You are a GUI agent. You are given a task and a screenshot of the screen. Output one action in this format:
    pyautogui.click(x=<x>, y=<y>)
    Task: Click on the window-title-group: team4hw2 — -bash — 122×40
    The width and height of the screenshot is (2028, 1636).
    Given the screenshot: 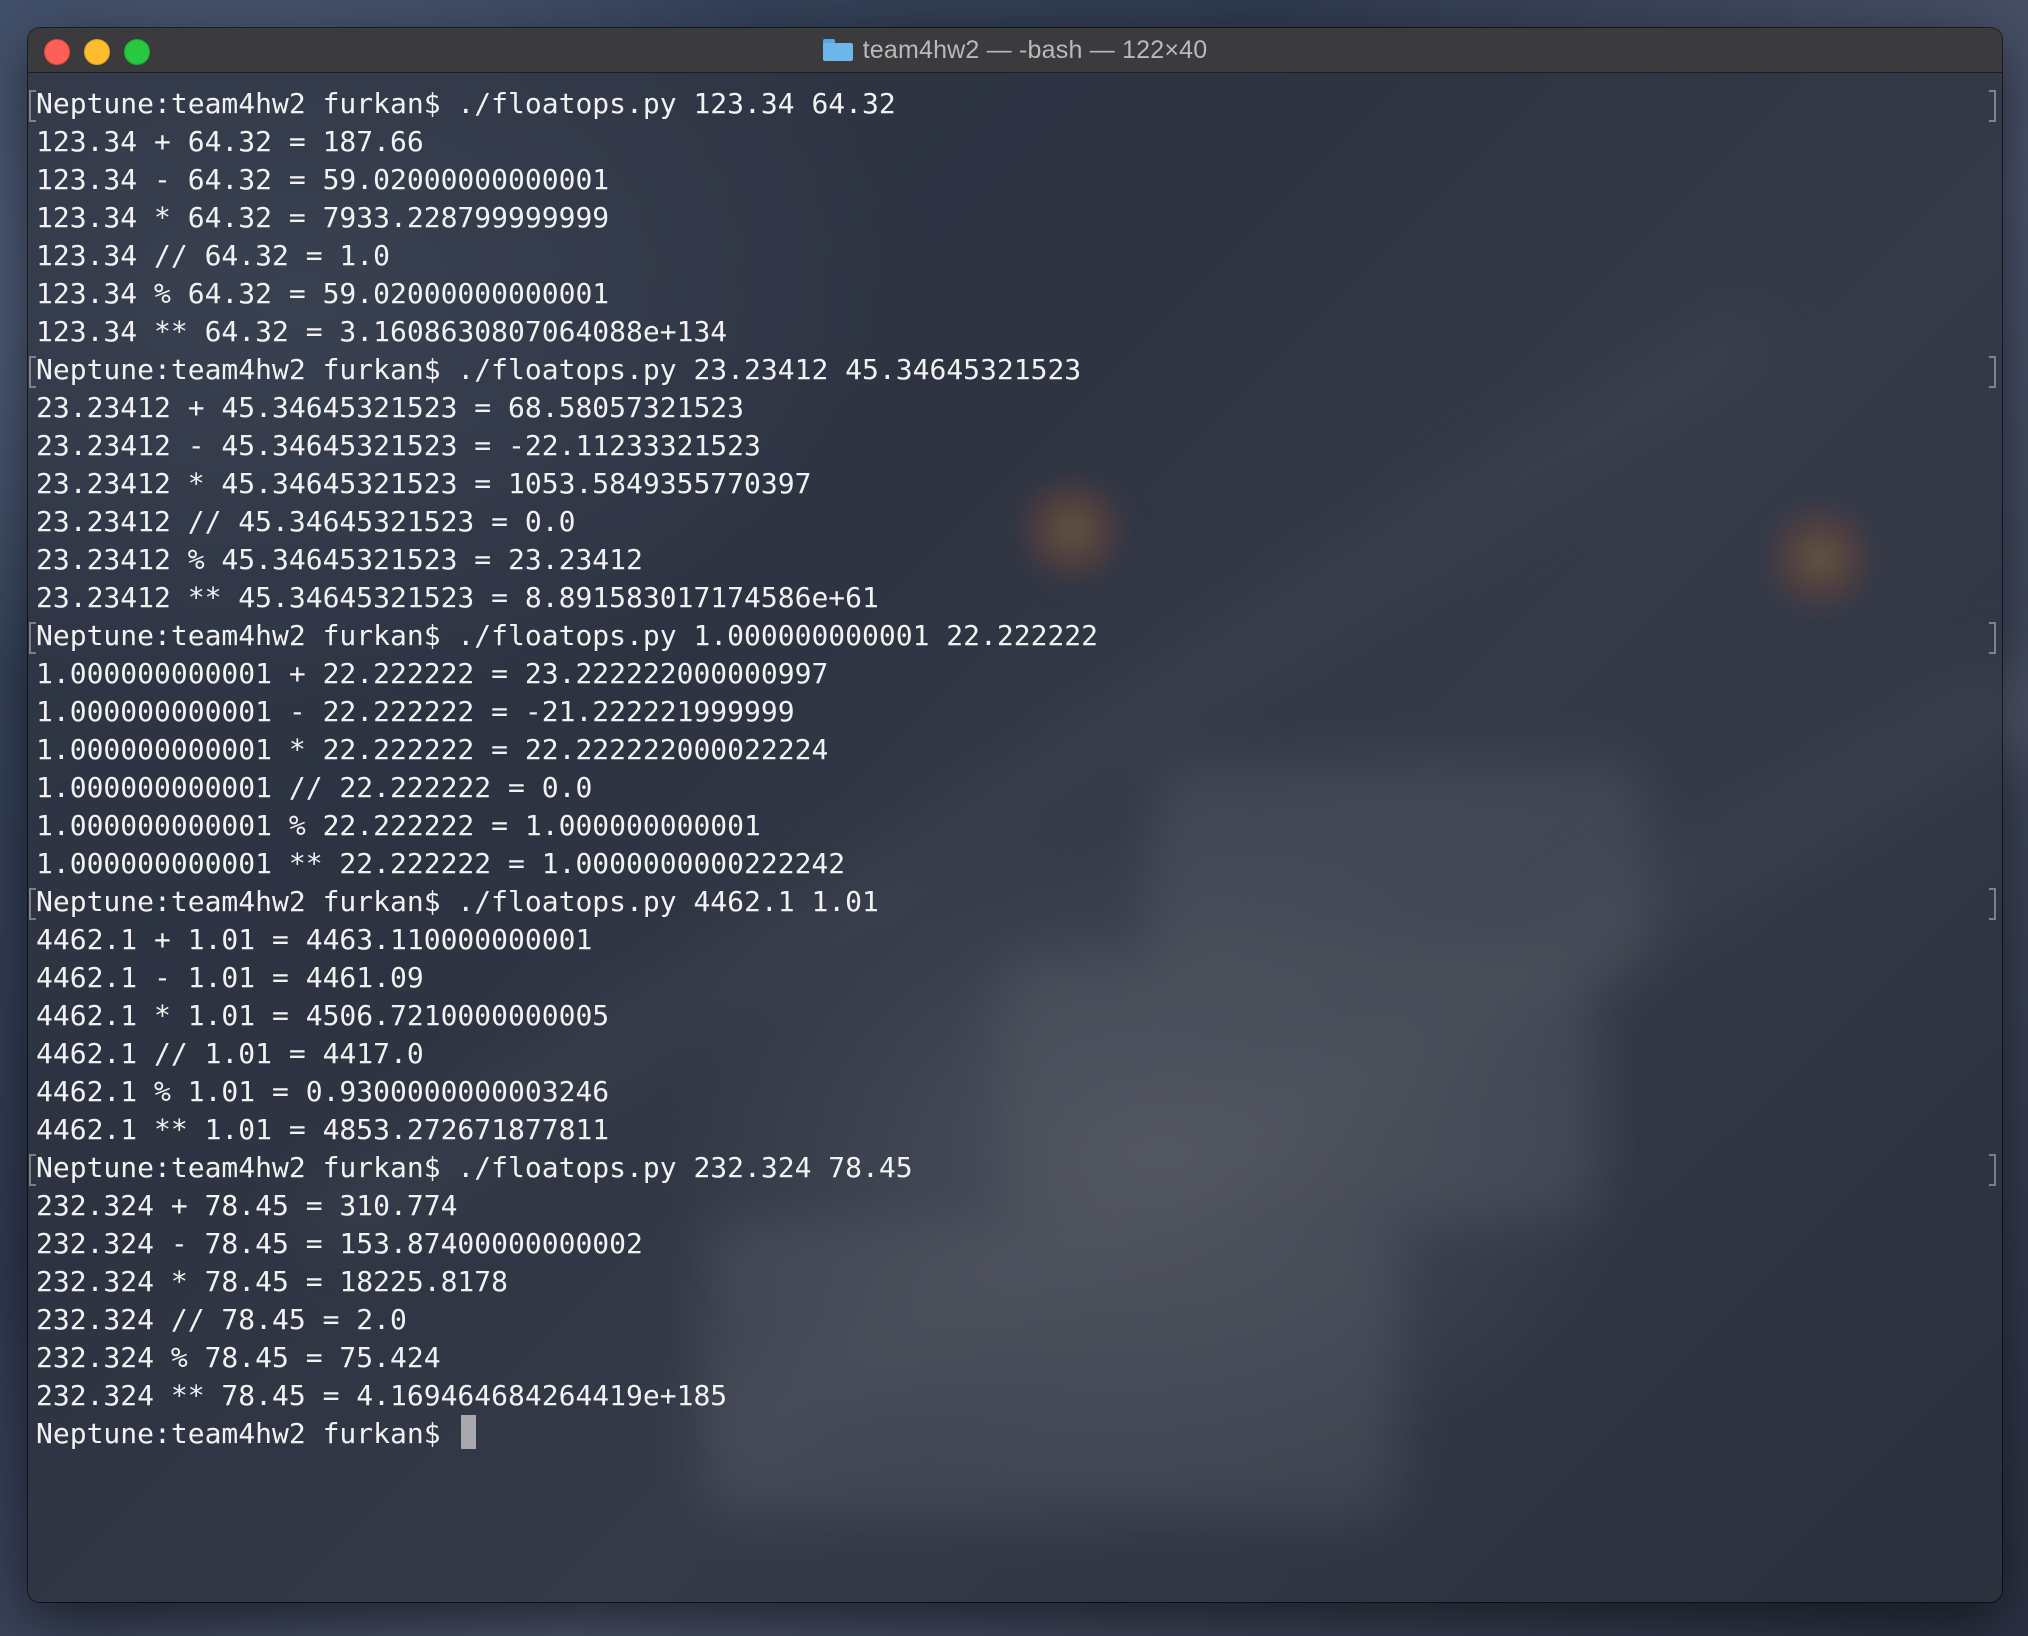 What is the action you would take?
    pyautogui.click(x=1015, y=50)
    